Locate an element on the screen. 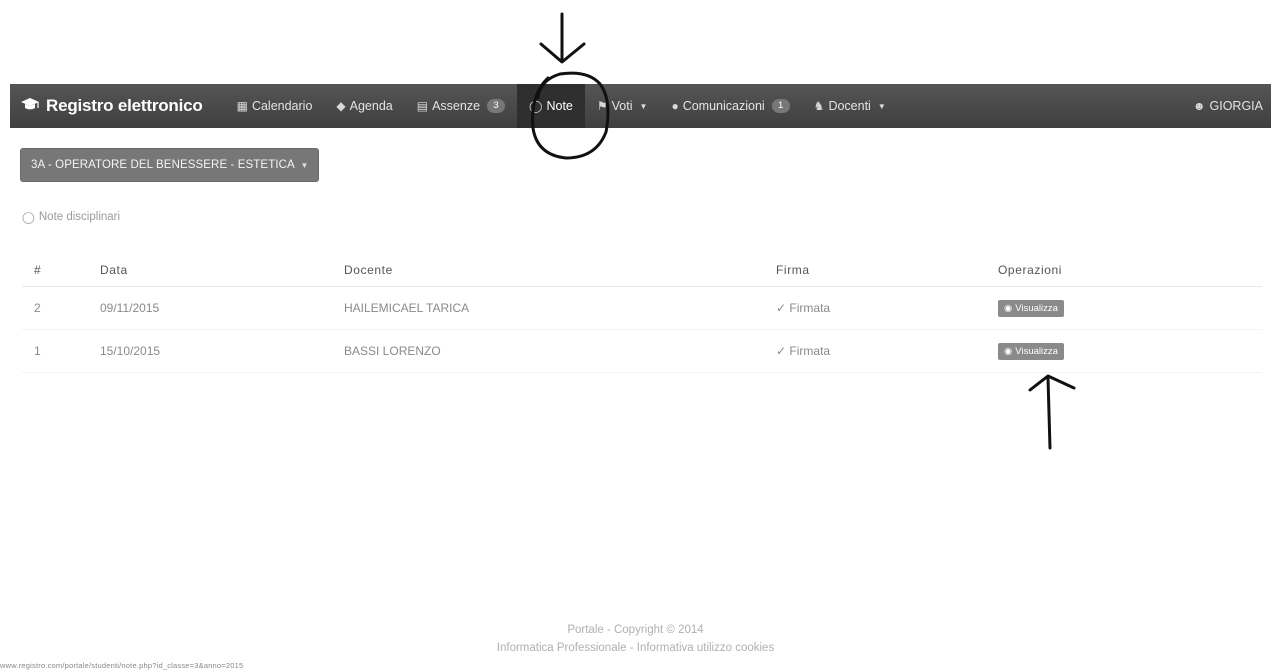 This screenshot has width=1271, height=670. class-dropdown-label: 3A - OPERATORE DEL BENESSERE - ESTETICA is located at coordinates (163, 165).